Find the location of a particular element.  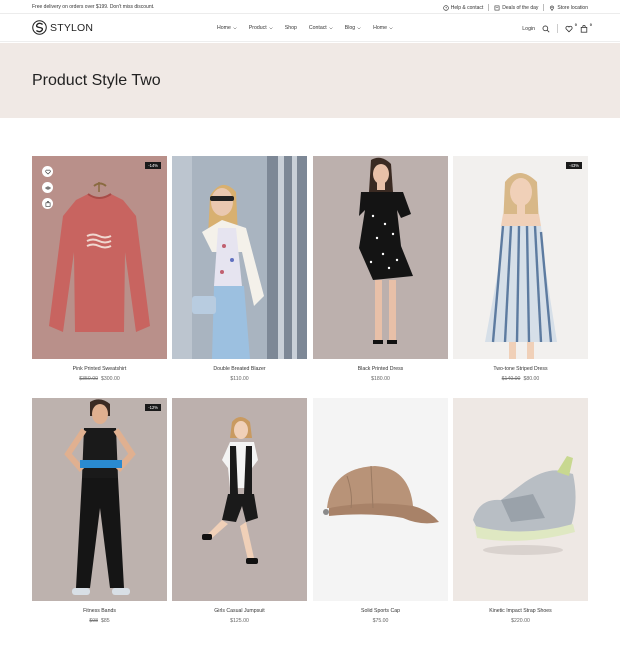

product-price: $140.00 $80.00 is located at coordinates (520, 379).